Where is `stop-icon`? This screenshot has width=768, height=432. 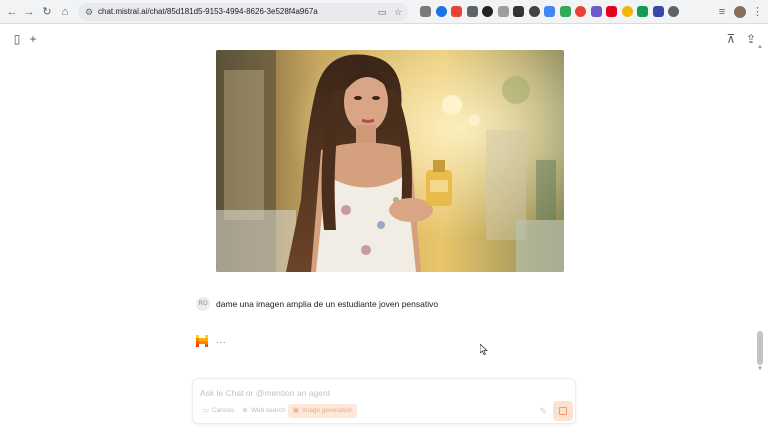 stop-icon is located at coordinates (563, 411).